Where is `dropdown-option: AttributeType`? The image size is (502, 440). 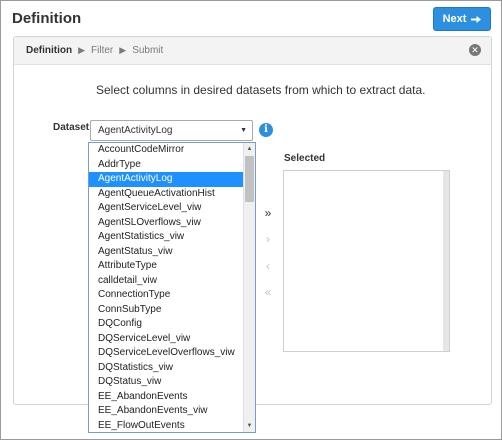 dropdown-option: AttributeType is located at coordinates (166, 266).